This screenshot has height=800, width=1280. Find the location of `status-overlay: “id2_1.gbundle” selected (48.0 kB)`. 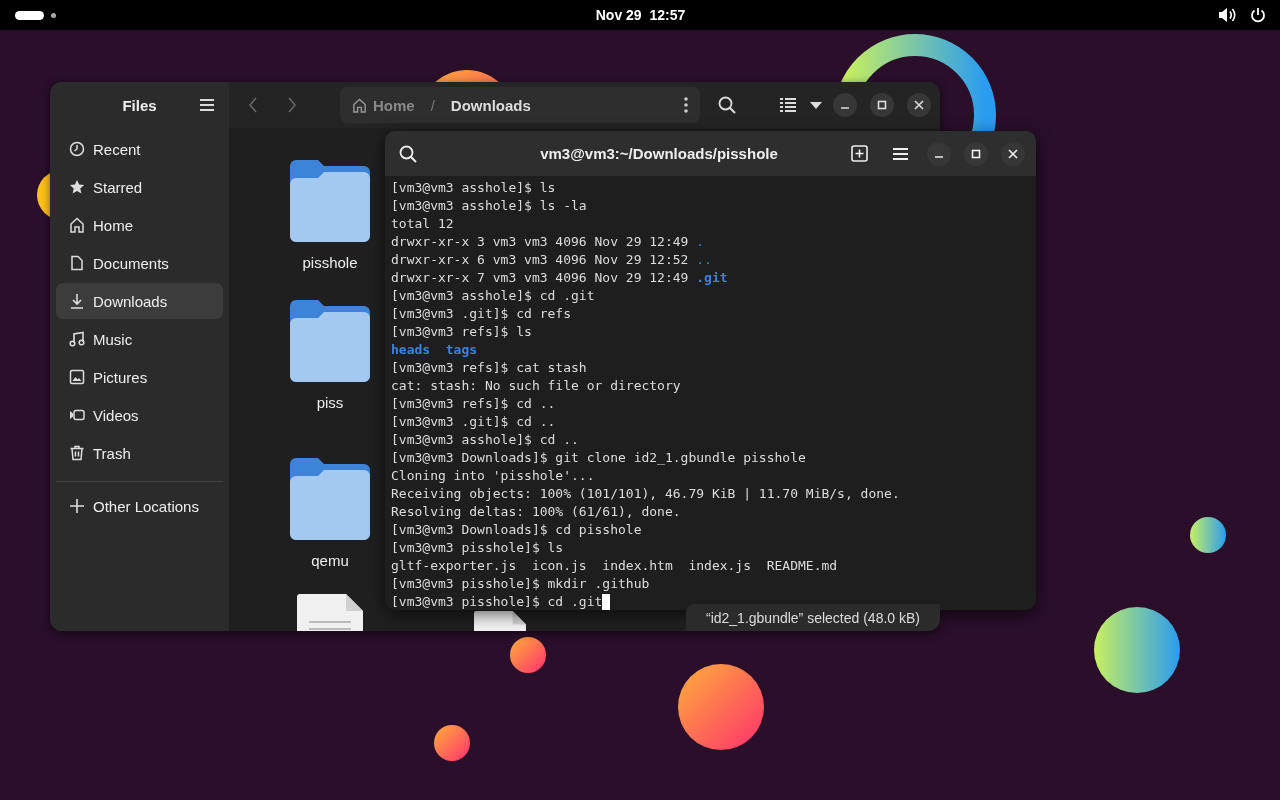

status-overlay: “id2_1.gbundle” selected (48.0 kB) is located at coordinates (813, 617).